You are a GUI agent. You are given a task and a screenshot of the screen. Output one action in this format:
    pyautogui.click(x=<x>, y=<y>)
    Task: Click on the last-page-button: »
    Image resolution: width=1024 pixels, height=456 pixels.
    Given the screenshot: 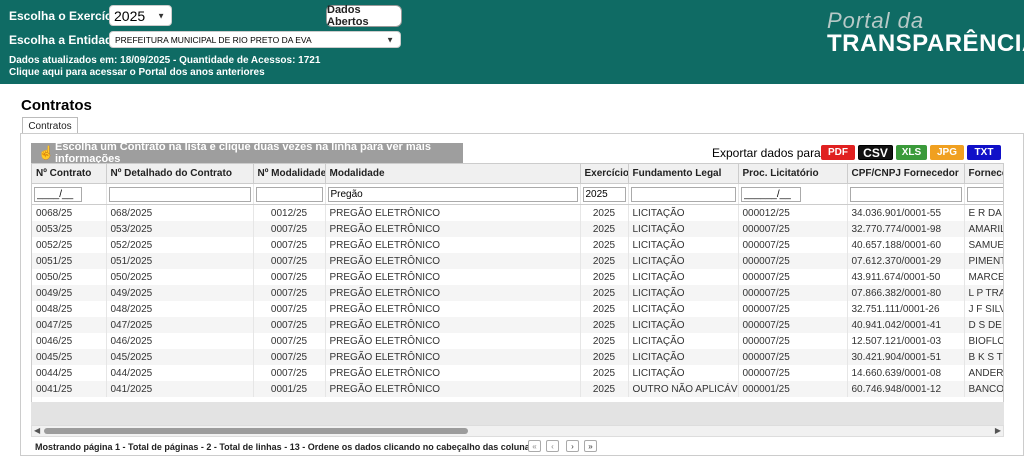 What is the action you would take?
    pyautogui.click(x=590, y=446)
    